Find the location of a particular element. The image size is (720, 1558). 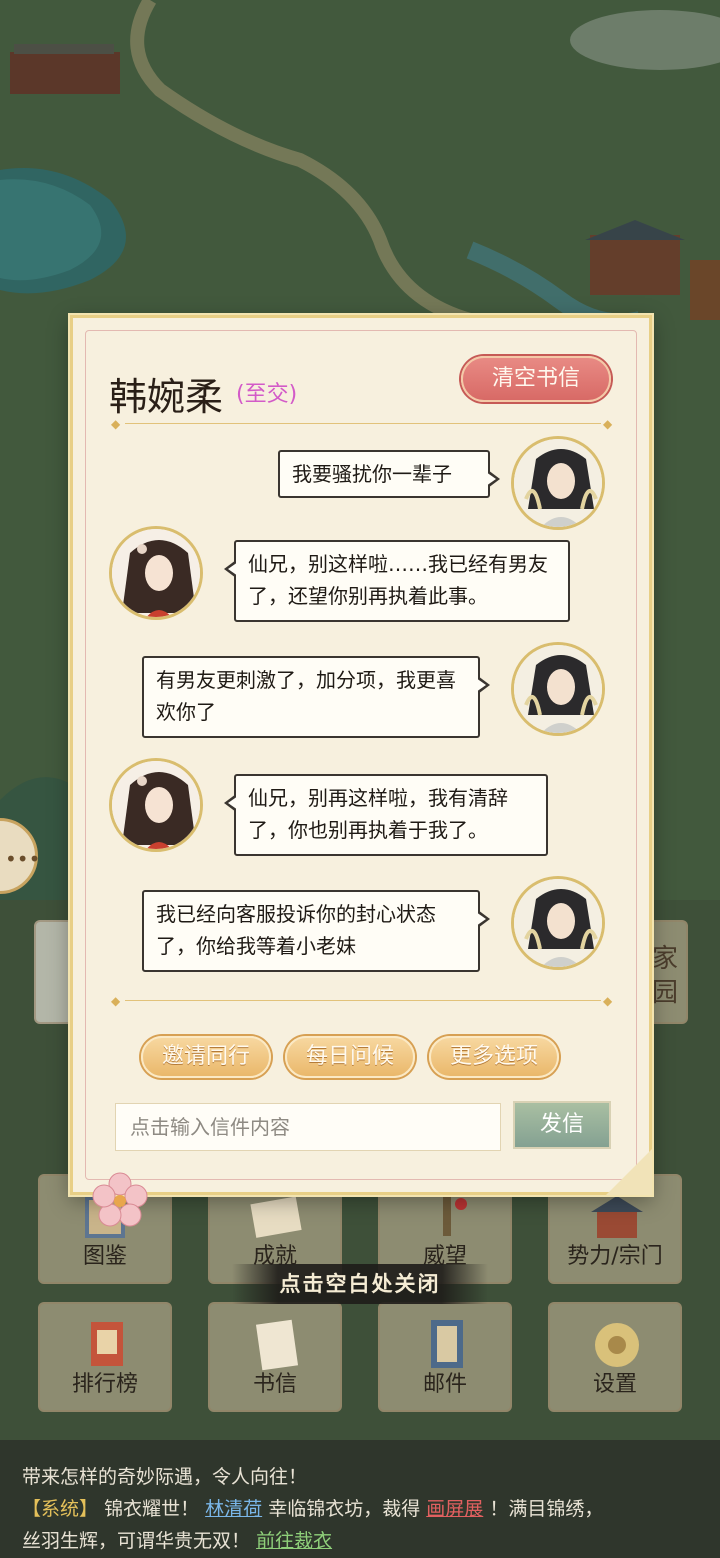

system-tag: 【系统】 is located at coordinates (60, 1509).